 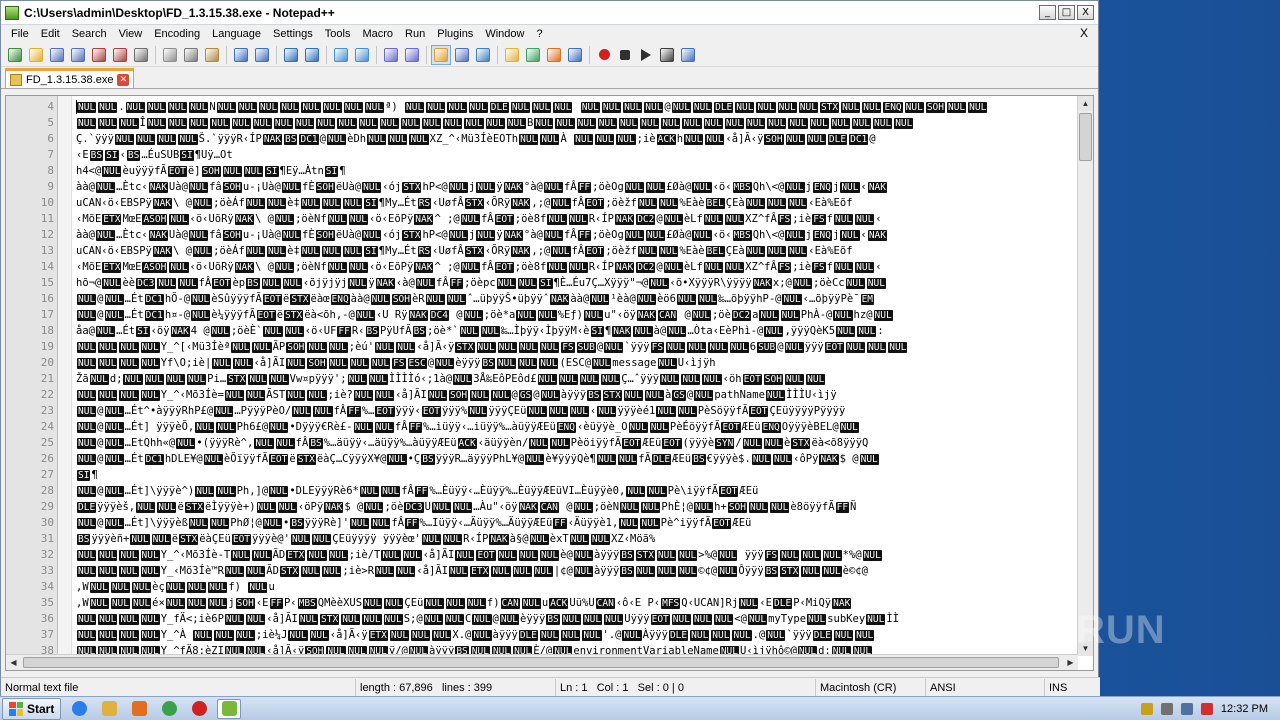 I want to click on stop-macro-button, so click(x=625, y=55).